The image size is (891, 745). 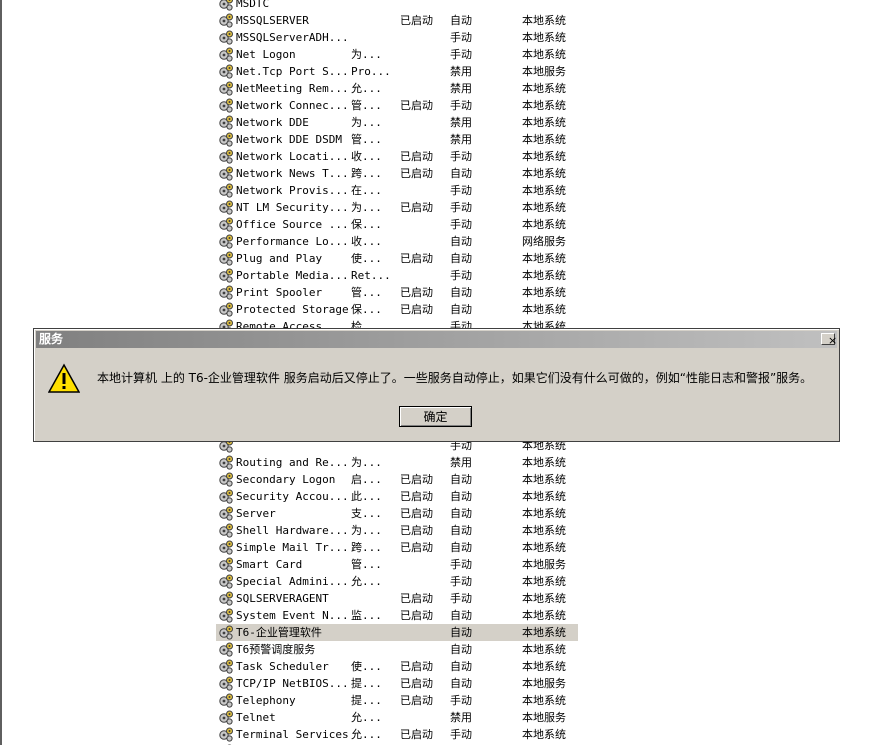 What do you see at coordinates (1, 372) in the screenshot?
I see `window-left-border` at bounding box center [1, 372].